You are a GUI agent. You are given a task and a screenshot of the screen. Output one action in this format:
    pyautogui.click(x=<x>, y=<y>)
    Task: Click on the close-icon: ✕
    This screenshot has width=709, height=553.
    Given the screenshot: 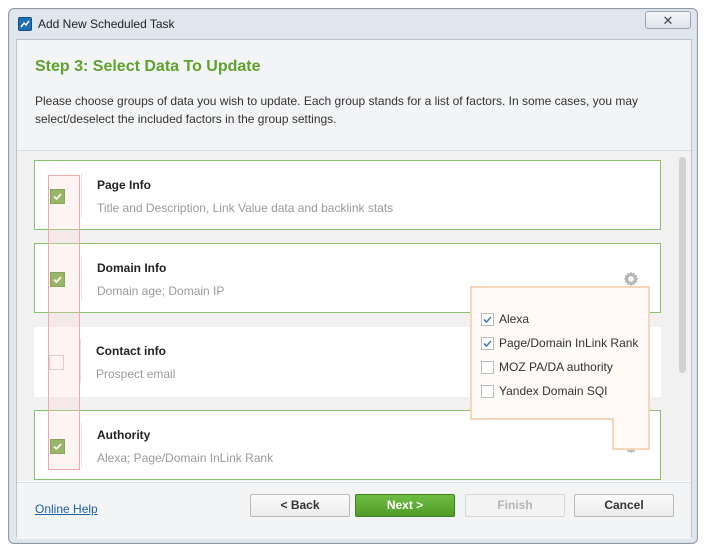 What is the action you would take?
    pyautogui.click(x=668, y=20)
    